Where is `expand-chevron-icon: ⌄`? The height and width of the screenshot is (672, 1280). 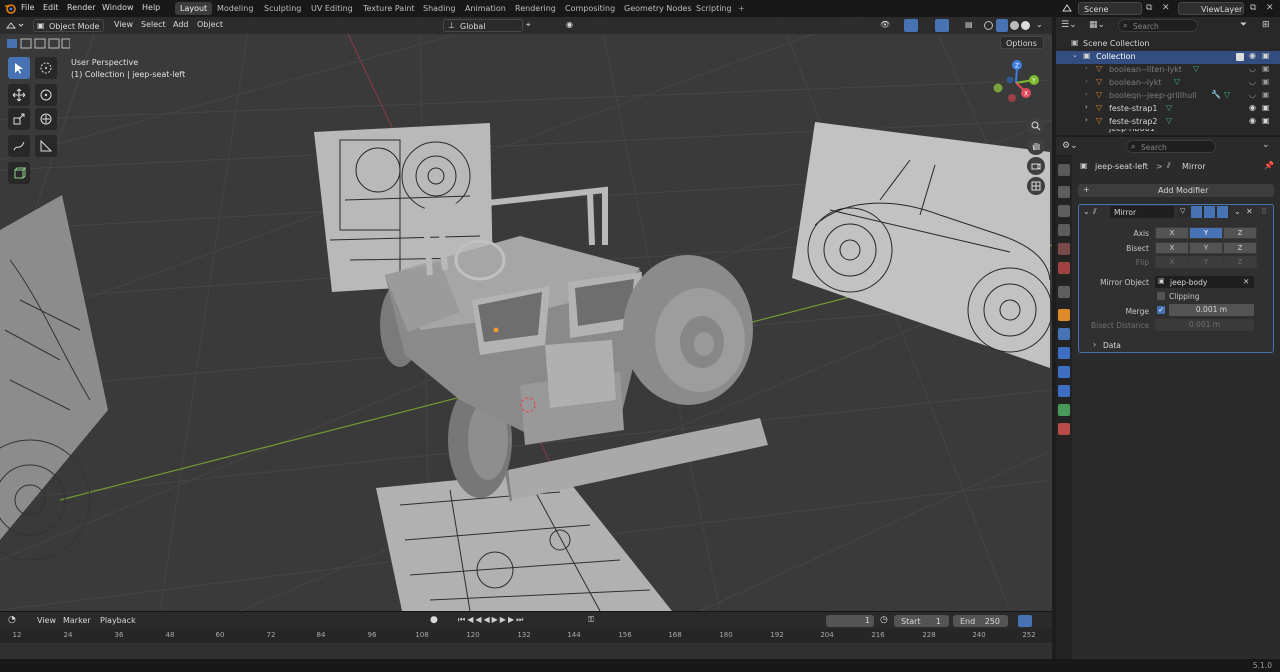 expand-chevron-icon: ⌄ is located at coordinates (1075, 55).